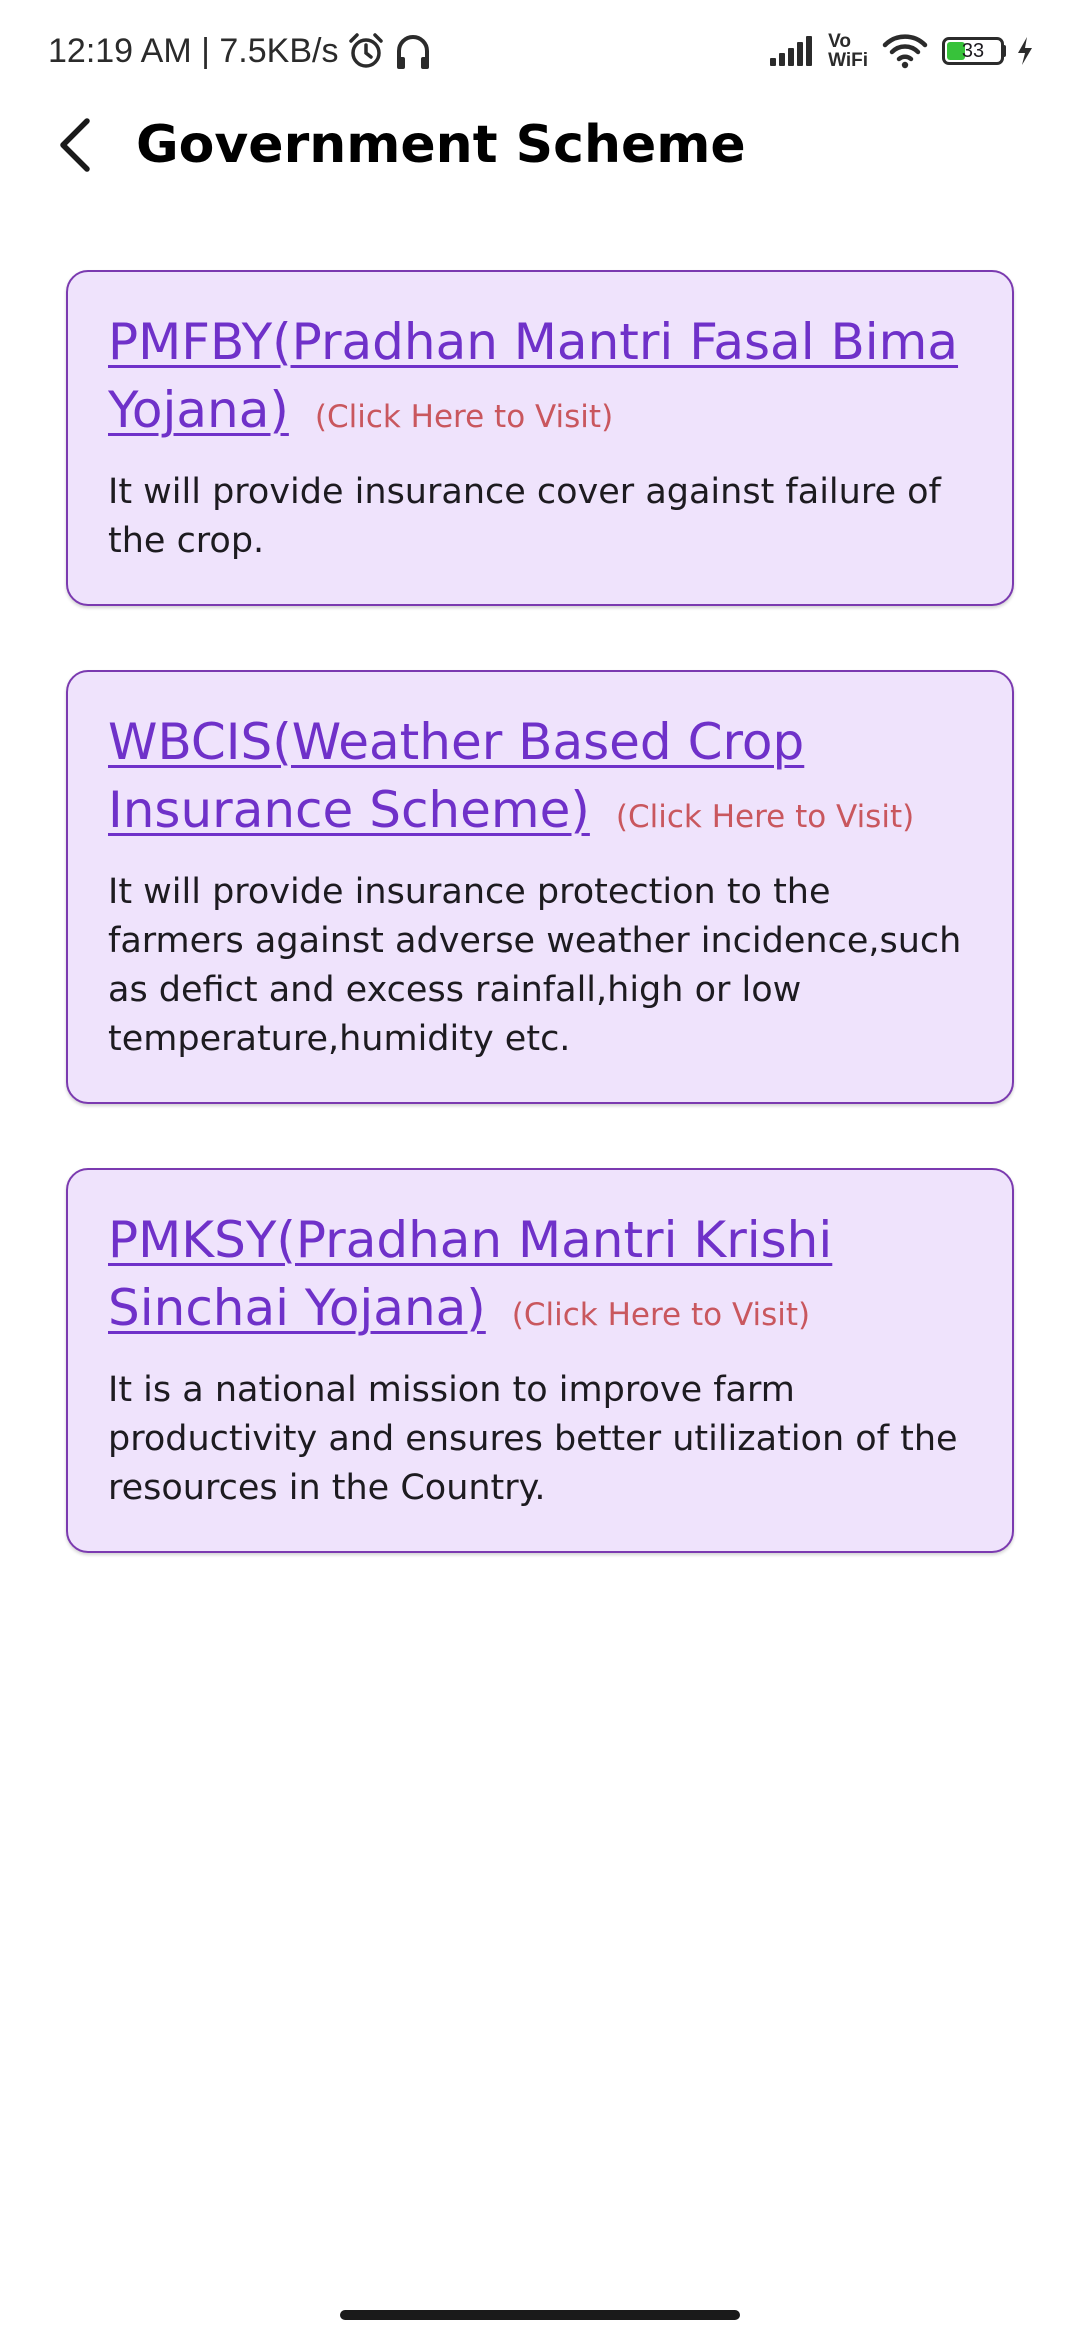 The width and height of the screenshot is (1080, 2340). What do you see at coordinates (441, 145) in the screenshot?
I see `page-title: Government Scheme` at bounding box center [441, 145].